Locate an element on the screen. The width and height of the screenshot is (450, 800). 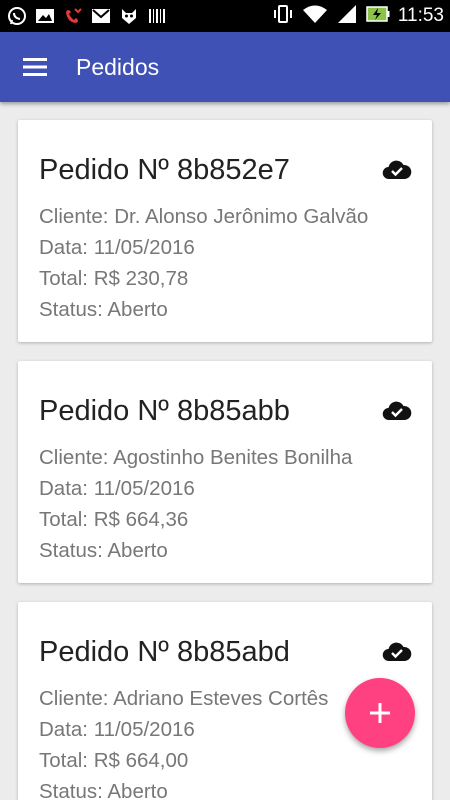
order-total: Total: R$ 664,00 is located at coordinates (114, 760).